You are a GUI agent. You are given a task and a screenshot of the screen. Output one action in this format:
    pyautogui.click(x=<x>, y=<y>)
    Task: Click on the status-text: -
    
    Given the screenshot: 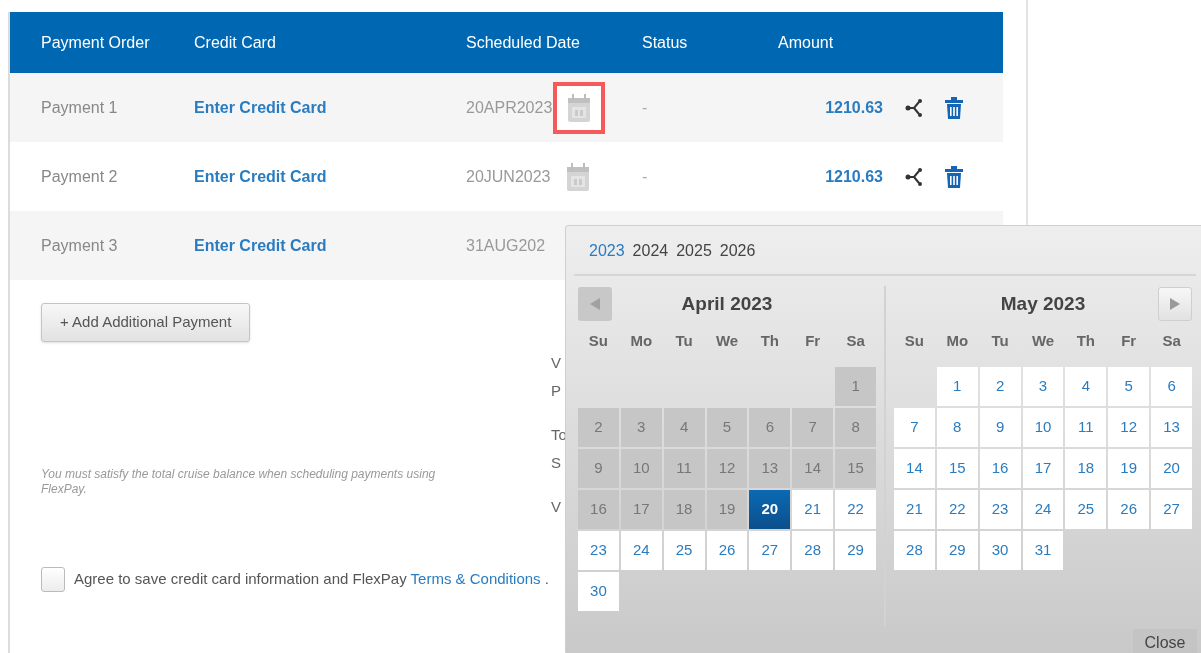 What is the action you would take?
    pyautogui.click(x=645, y=107)
    